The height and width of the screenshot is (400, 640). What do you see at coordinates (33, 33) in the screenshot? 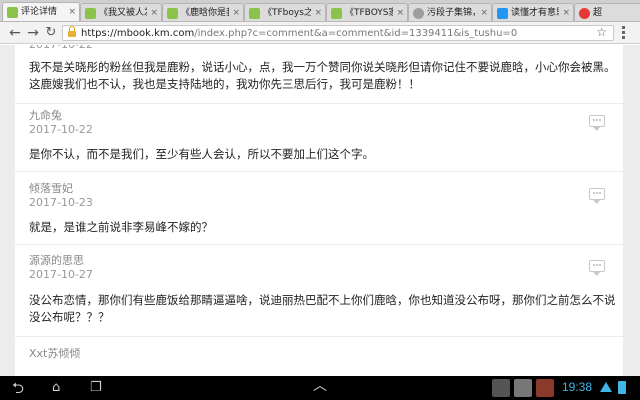
I see `forward-arrow-icon: →` at bounding box center [33, 33].